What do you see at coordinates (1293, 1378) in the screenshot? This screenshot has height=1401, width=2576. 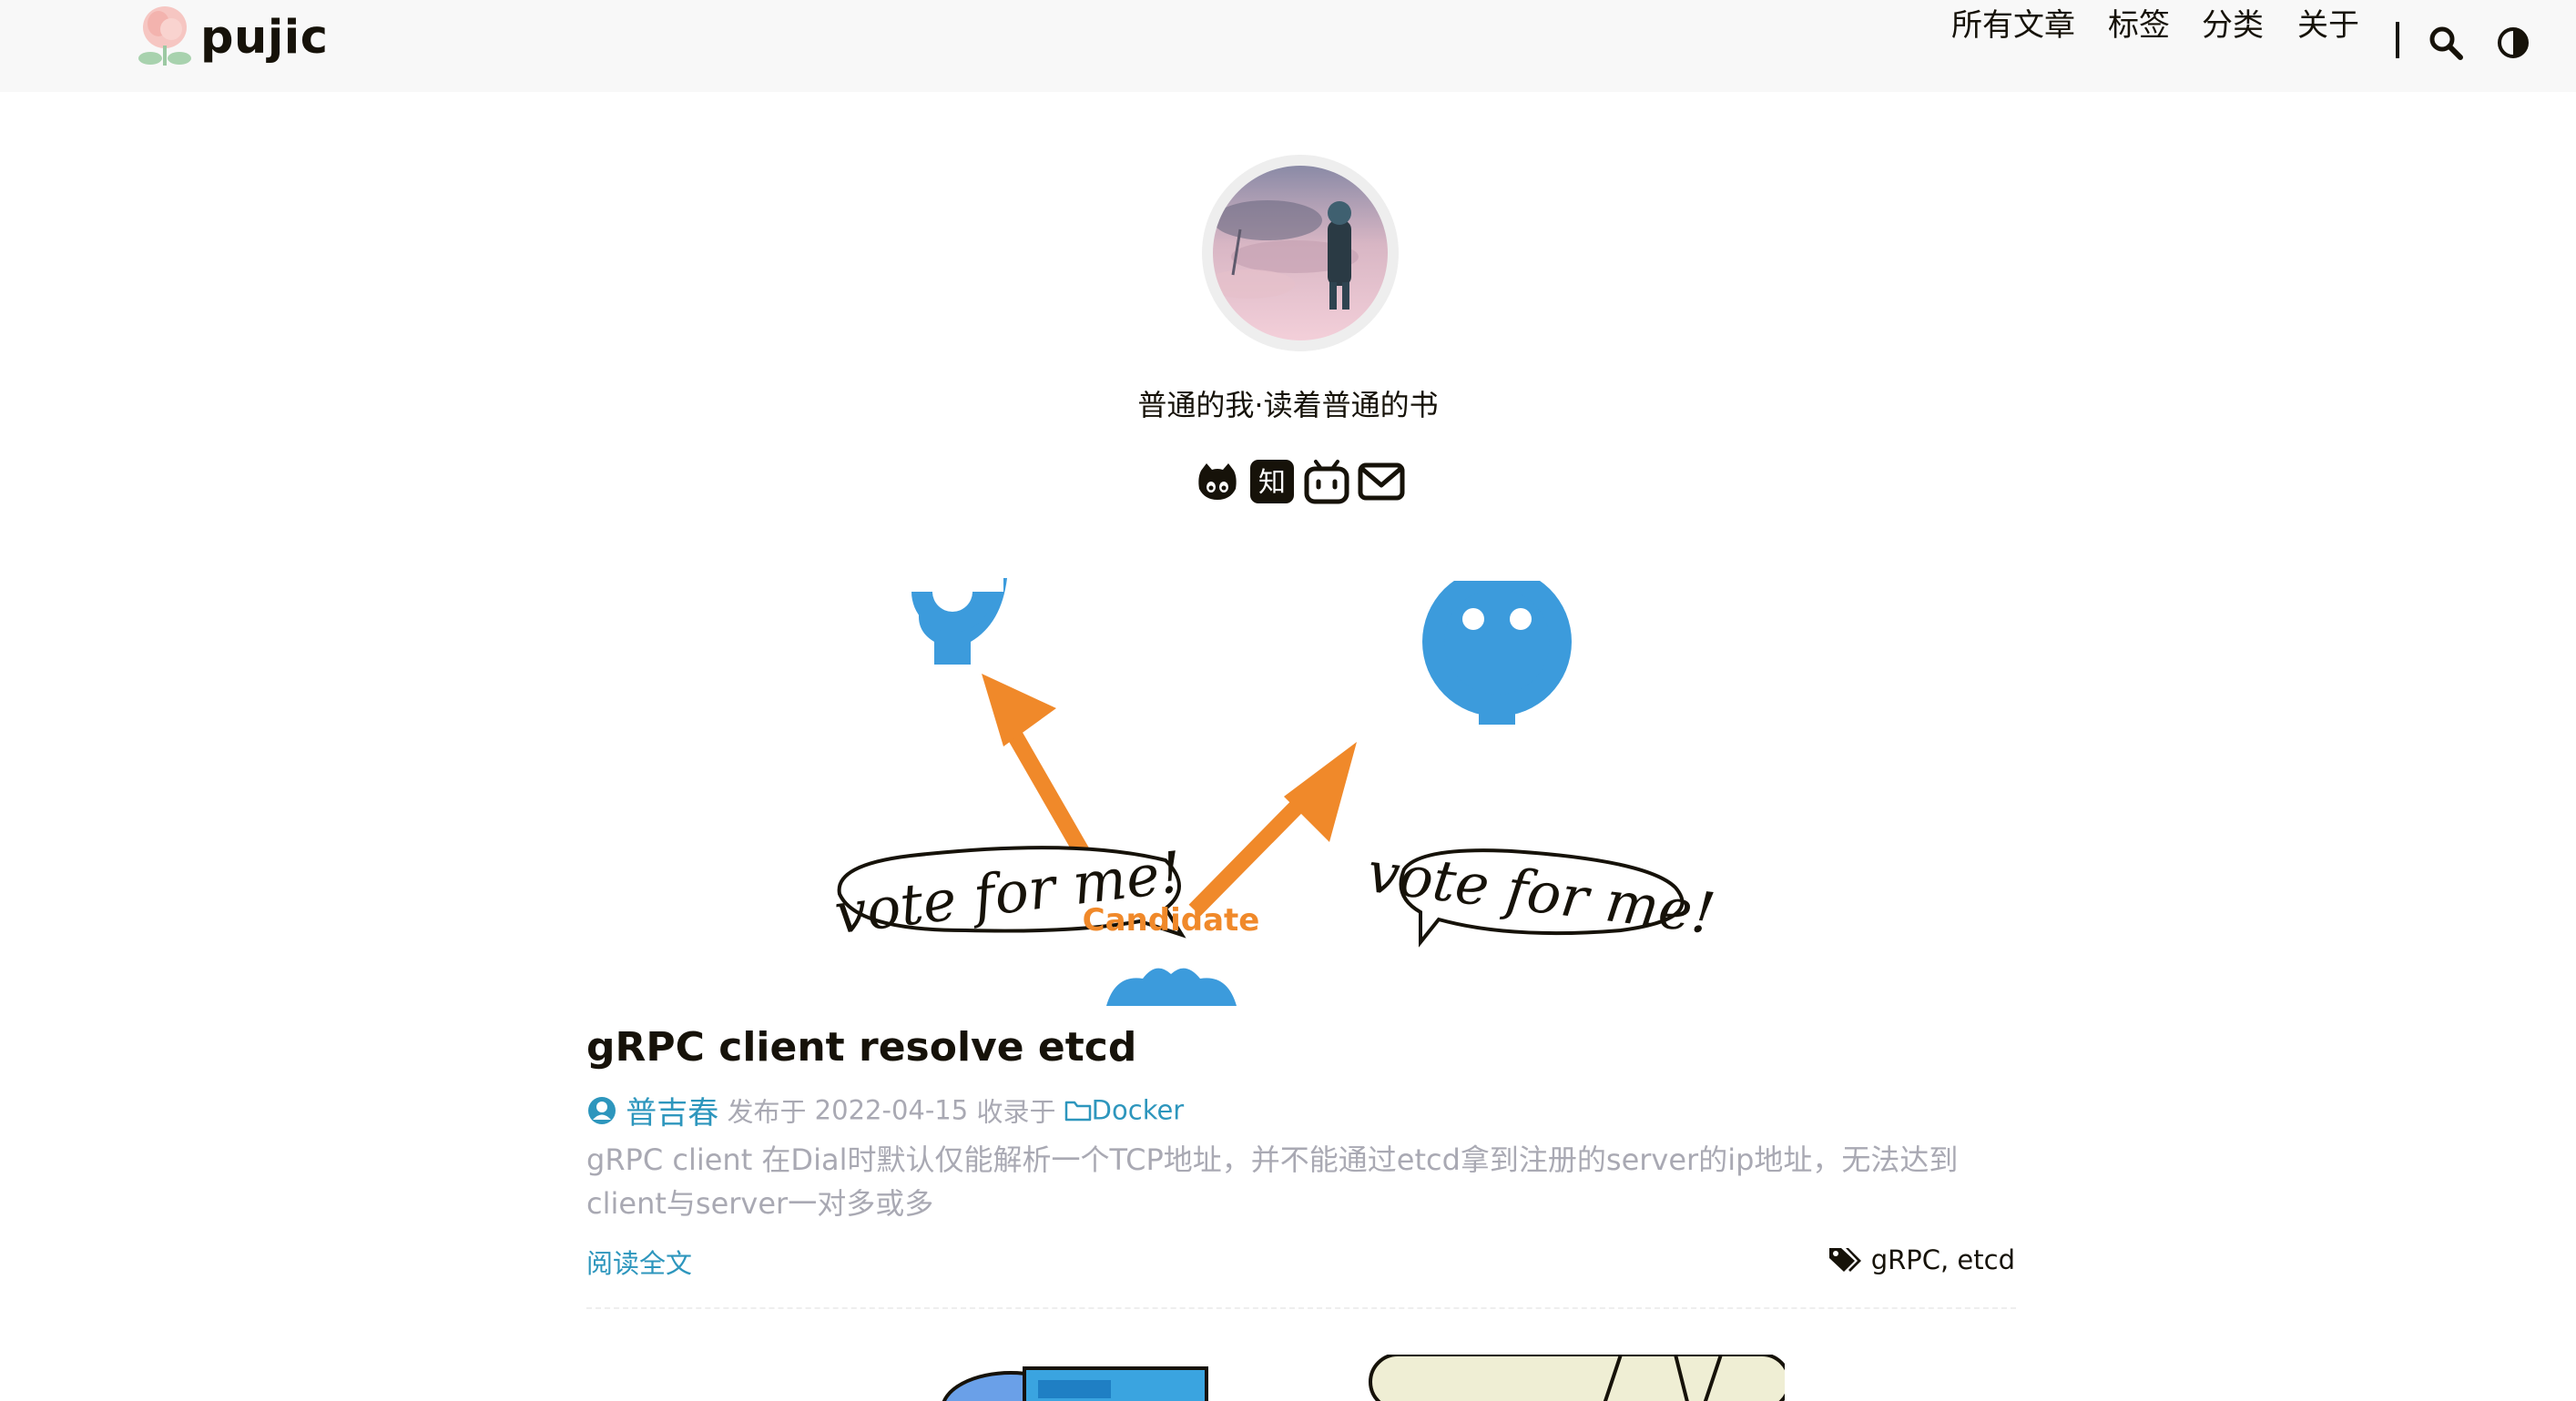 I see `next-post-cover-image` at bounding box center [1293, 1378].